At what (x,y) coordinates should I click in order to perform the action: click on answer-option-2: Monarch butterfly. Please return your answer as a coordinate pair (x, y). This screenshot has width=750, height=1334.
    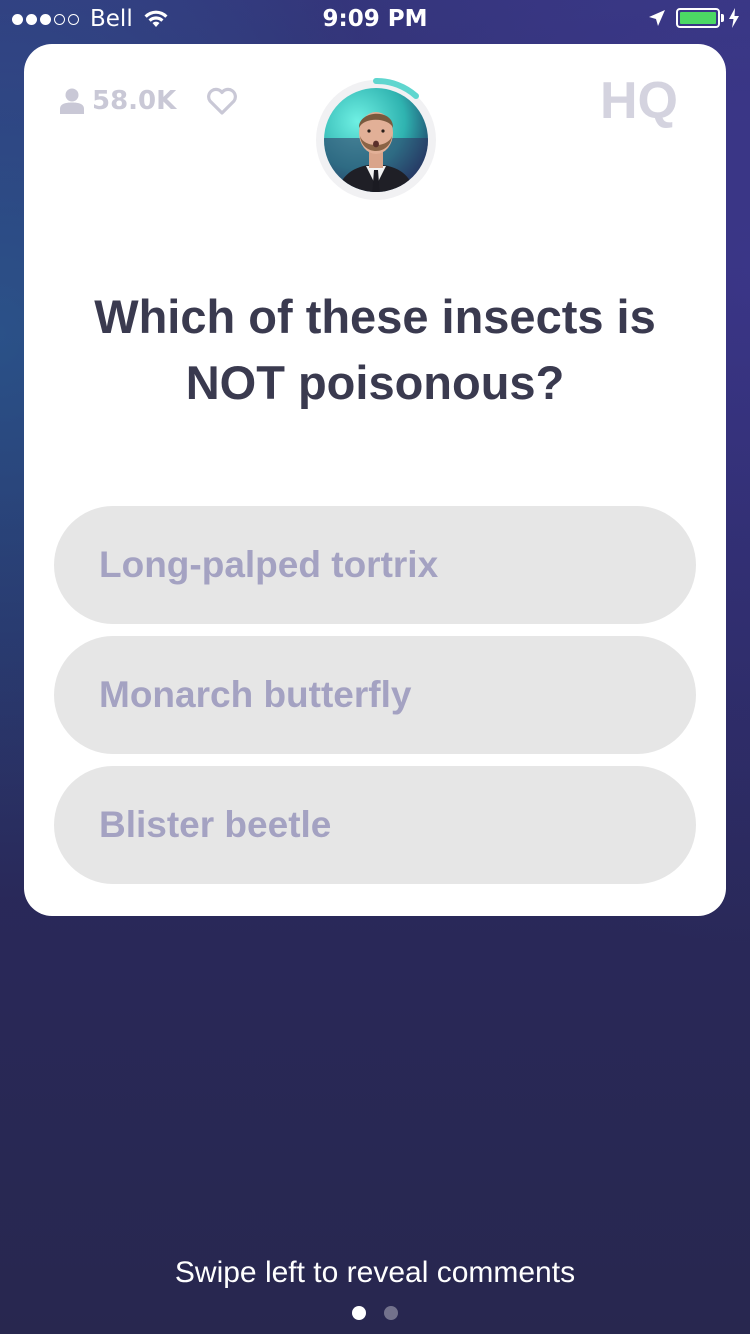
    Looking at the image, I should click on (375, 695).